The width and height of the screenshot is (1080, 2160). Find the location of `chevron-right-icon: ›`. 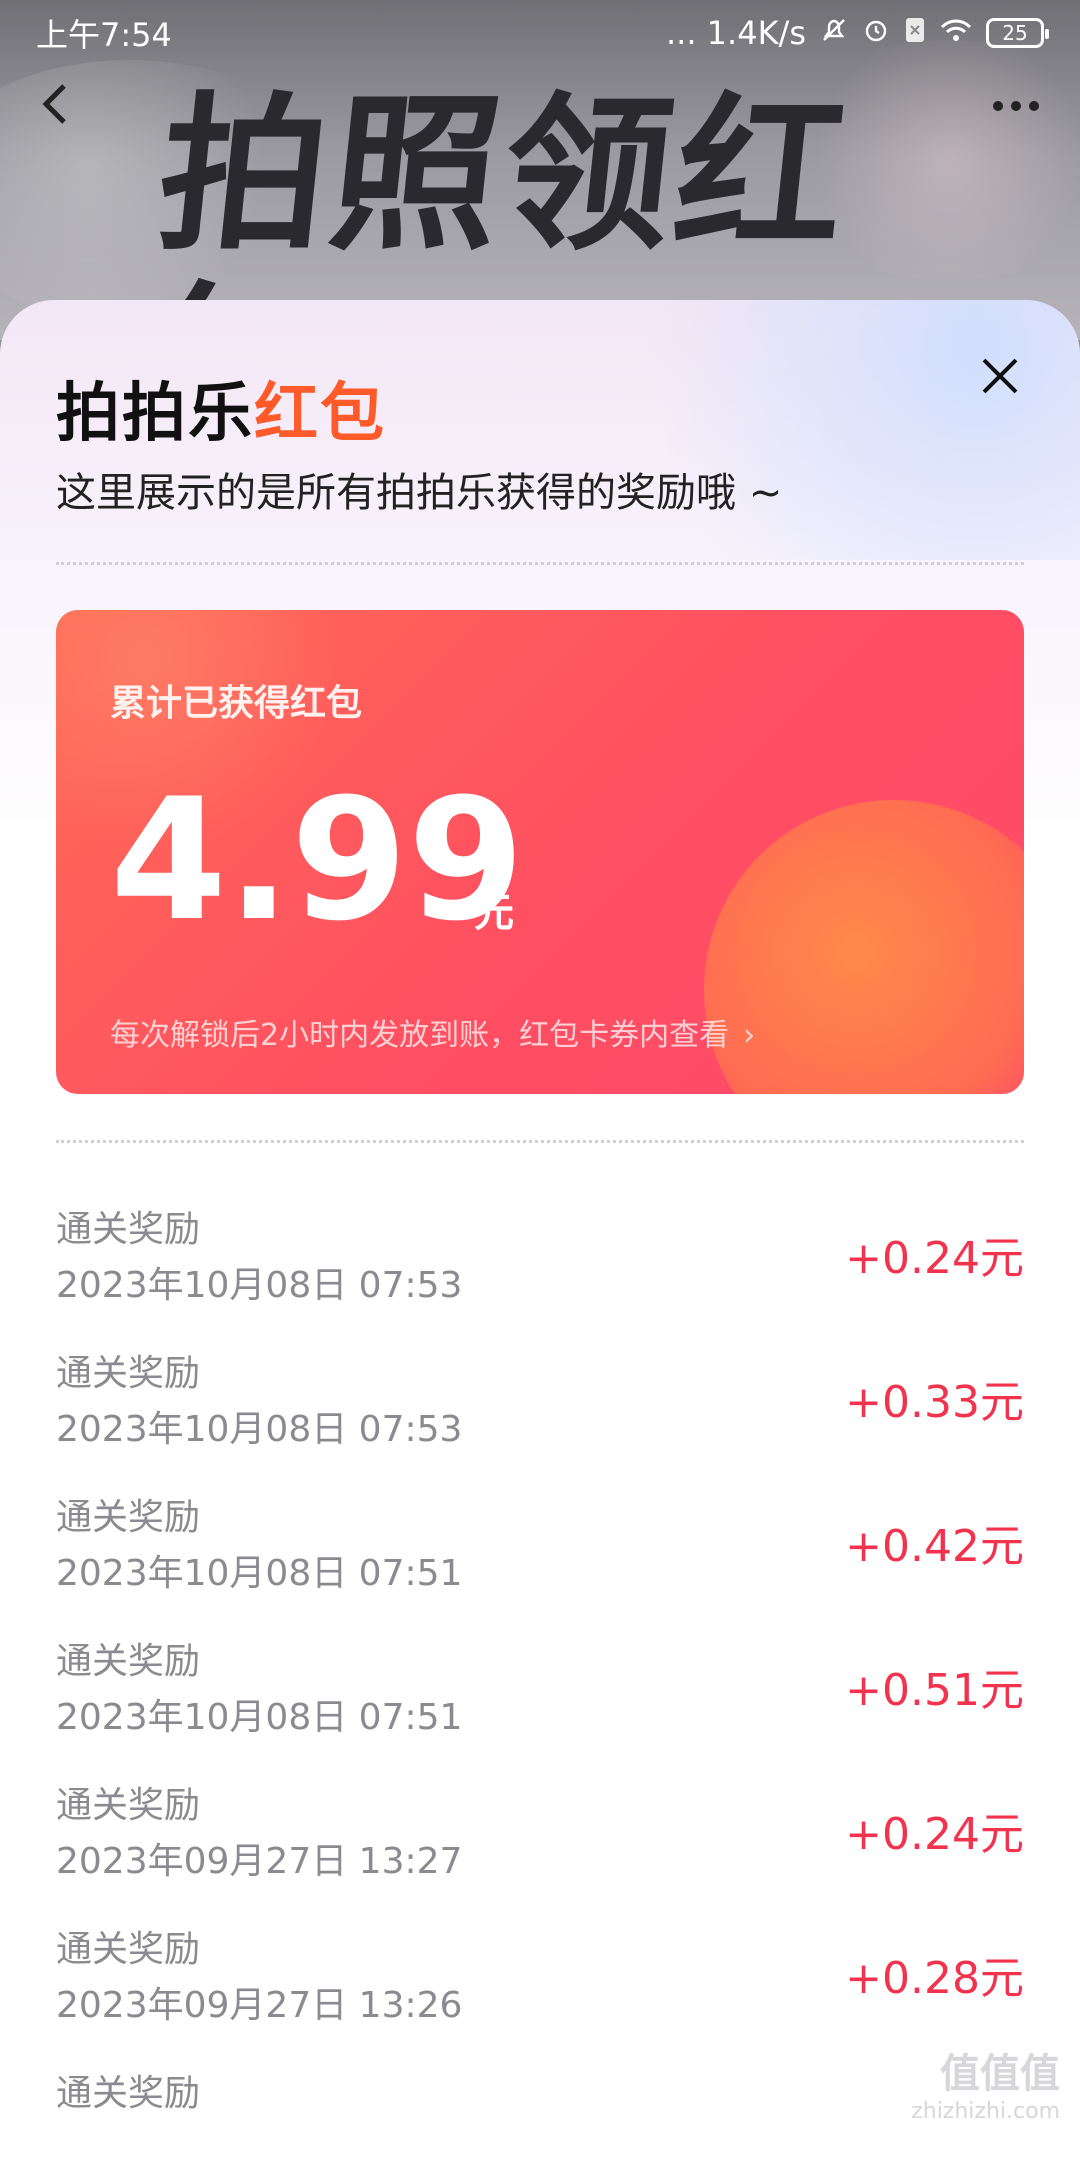

chevron-right-icon: › is located at coordinates (749, 1035).